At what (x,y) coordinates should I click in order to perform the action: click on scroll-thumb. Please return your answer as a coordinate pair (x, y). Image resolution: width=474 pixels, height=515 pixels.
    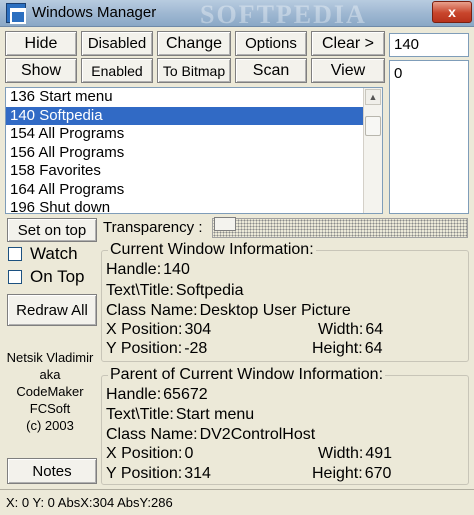
    Looking at the image, I should click on (373, 126).